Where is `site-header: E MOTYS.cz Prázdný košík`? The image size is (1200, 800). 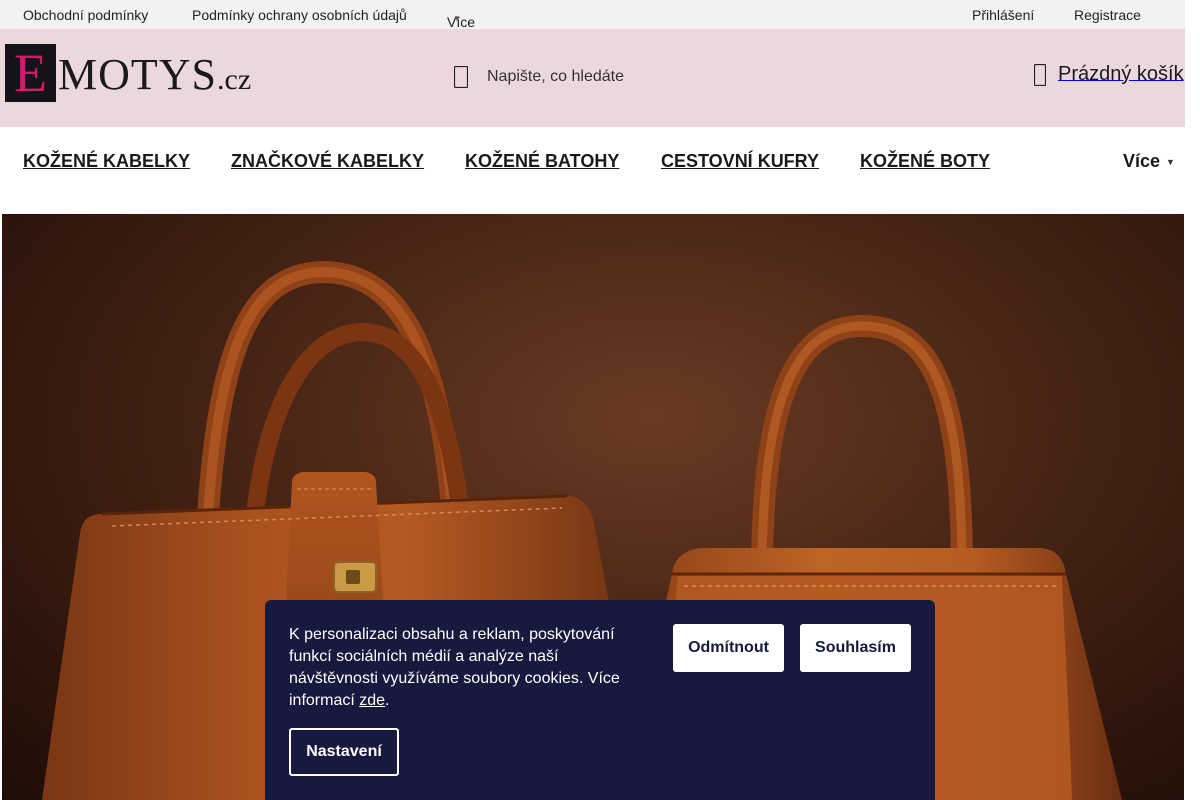 site-header: E MOTYS.cz Prázdný košík is located at coordinates (592, 78).